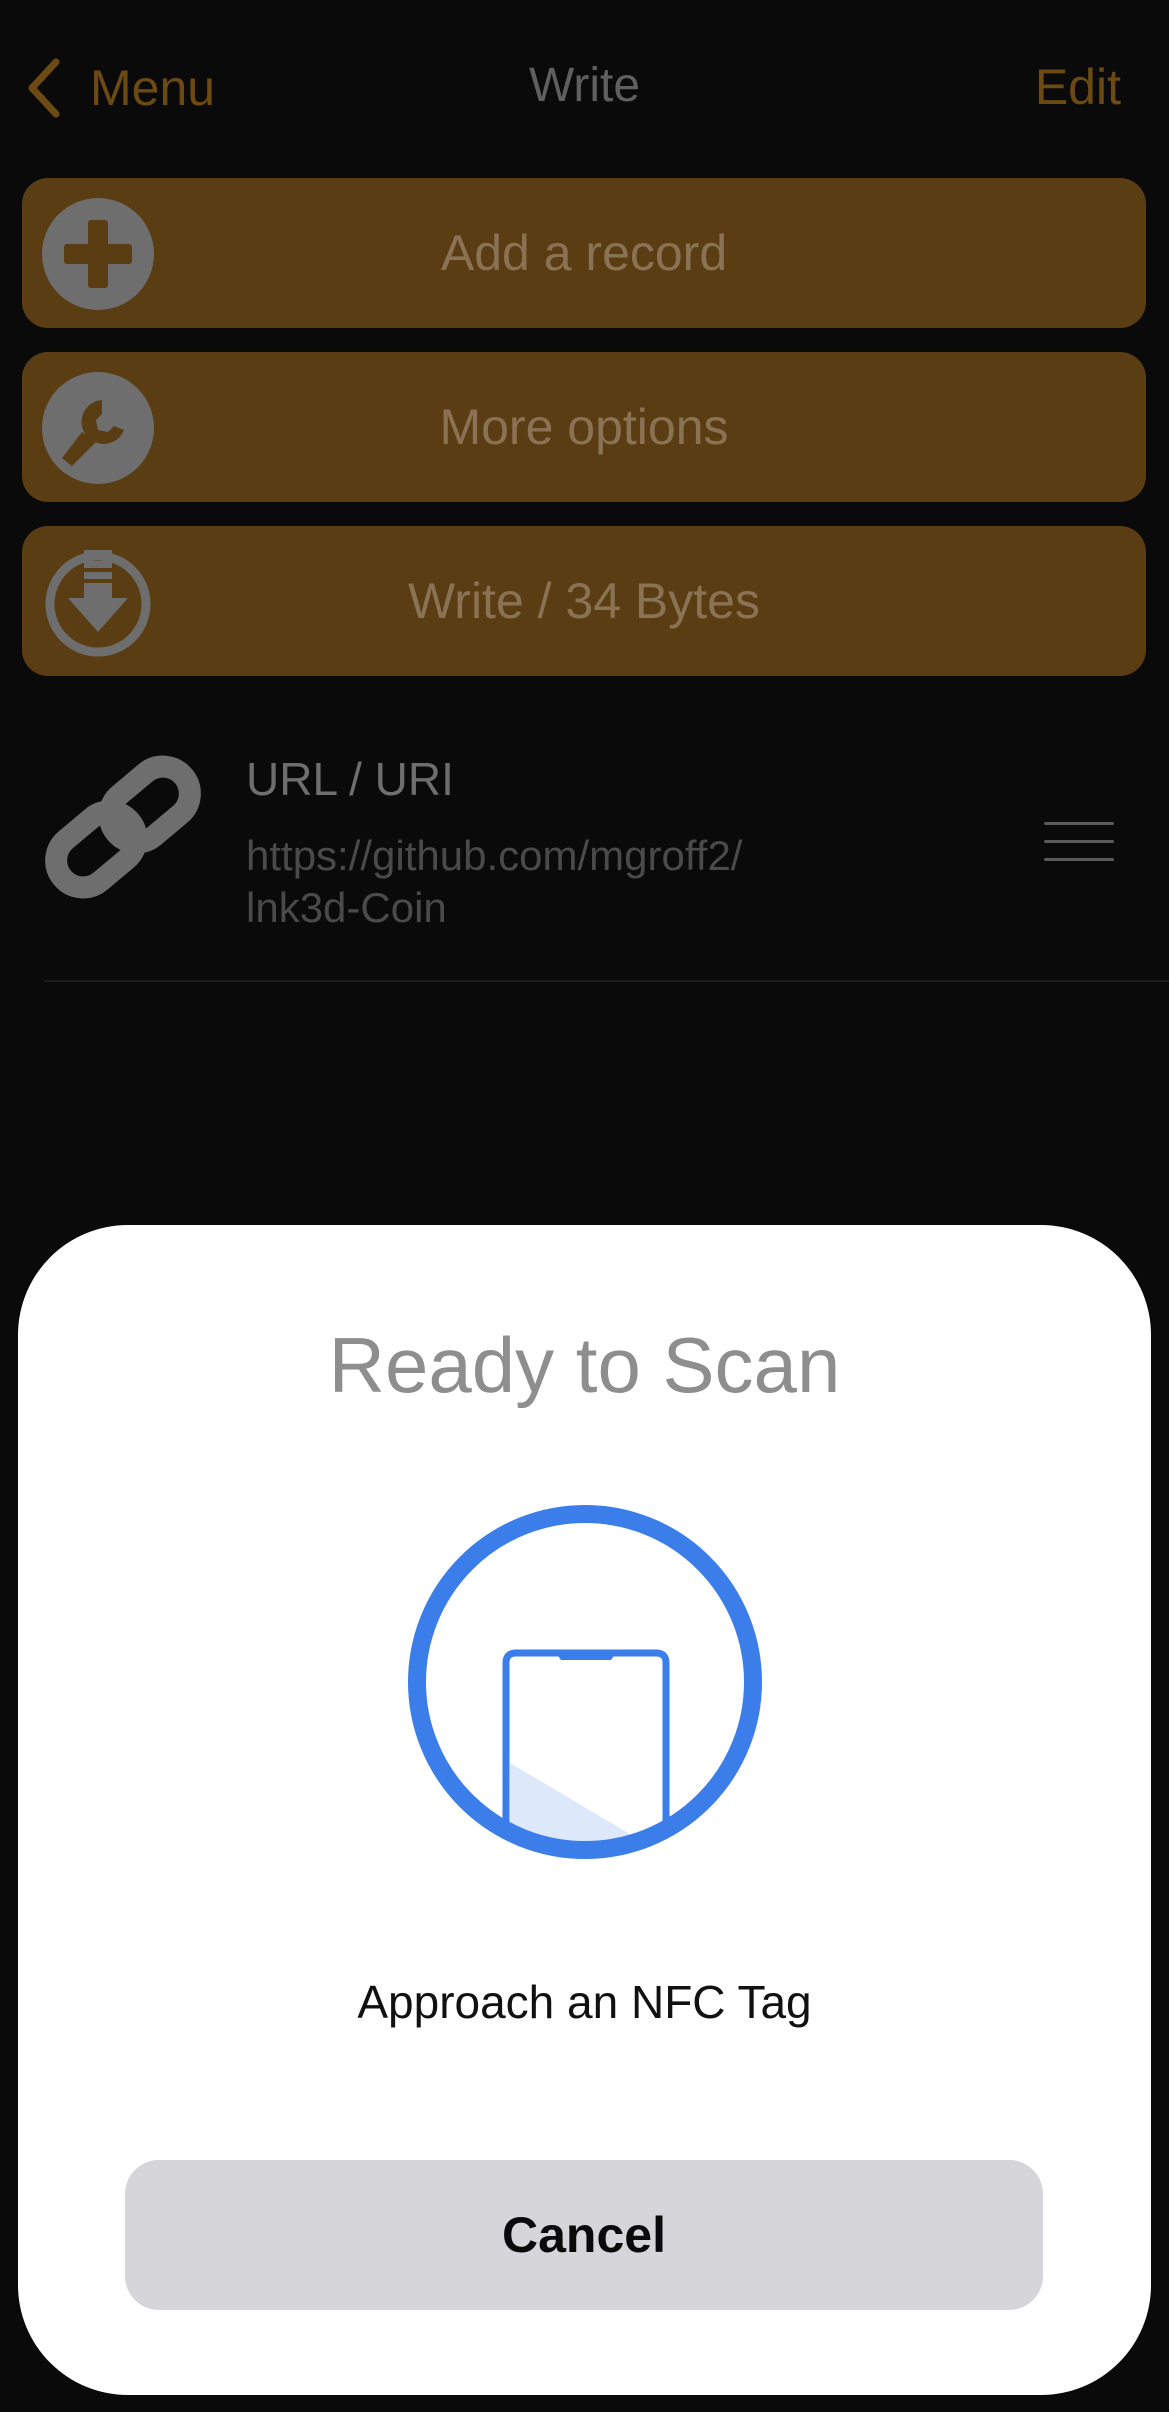 This screenshot has height=2412, width=1169. I want to click on record-type-label: URL / URI, so click(350, 779).